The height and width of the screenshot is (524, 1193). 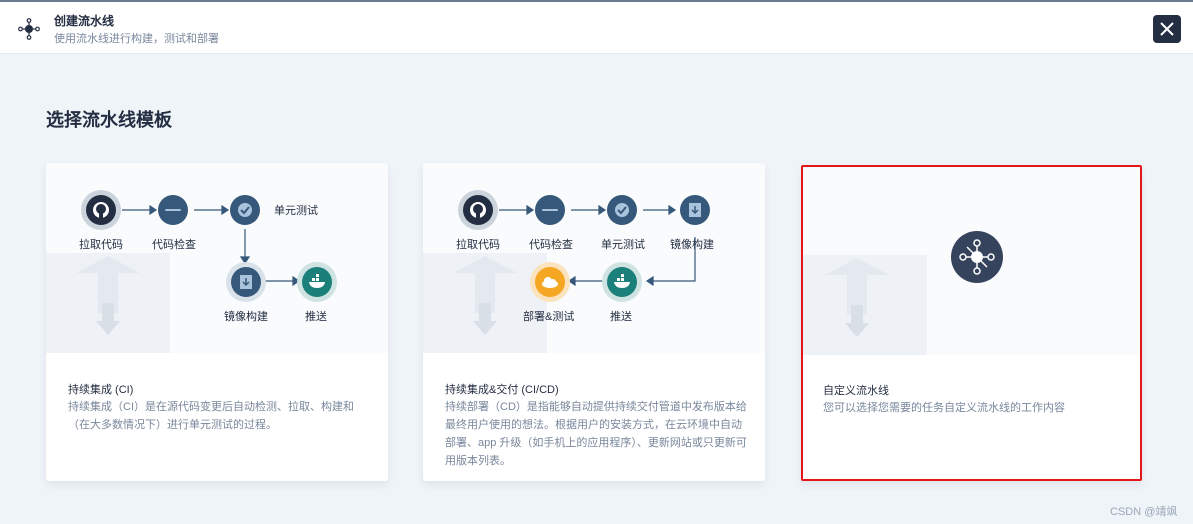 I want to click on card-title: 持续集成&交付 (CI/CD), so click(x=502, y=390).